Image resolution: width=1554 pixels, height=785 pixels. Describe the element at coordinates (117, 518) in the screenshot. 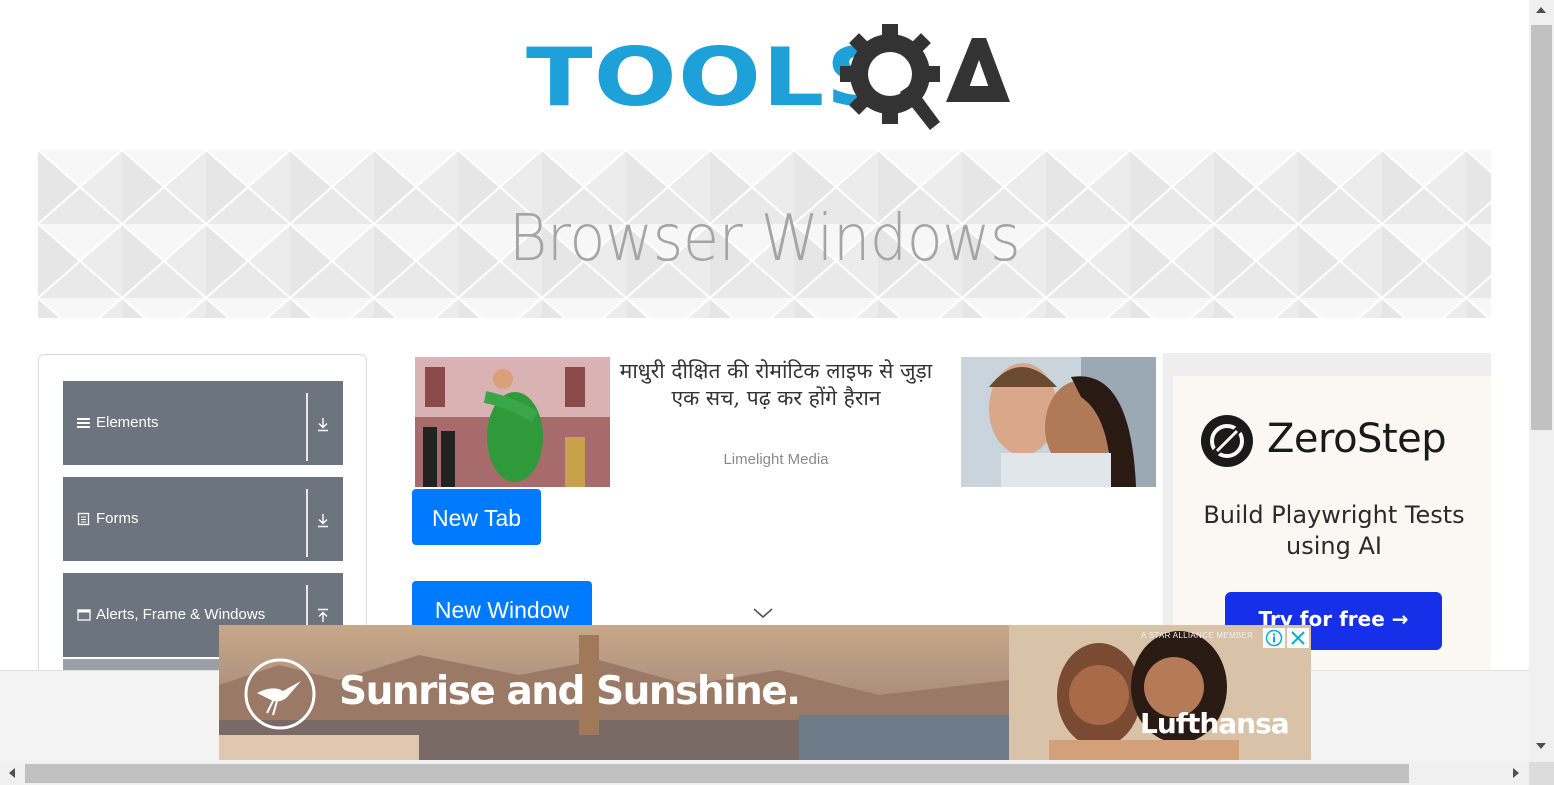

I see `sidebar-group-label: Forms` at that location.